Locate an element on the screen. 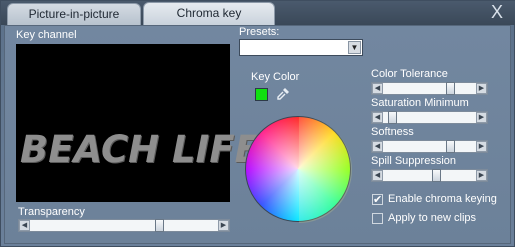  saturation-minimum-slider: ◀ ▶ is located at coordinates (429, 117).